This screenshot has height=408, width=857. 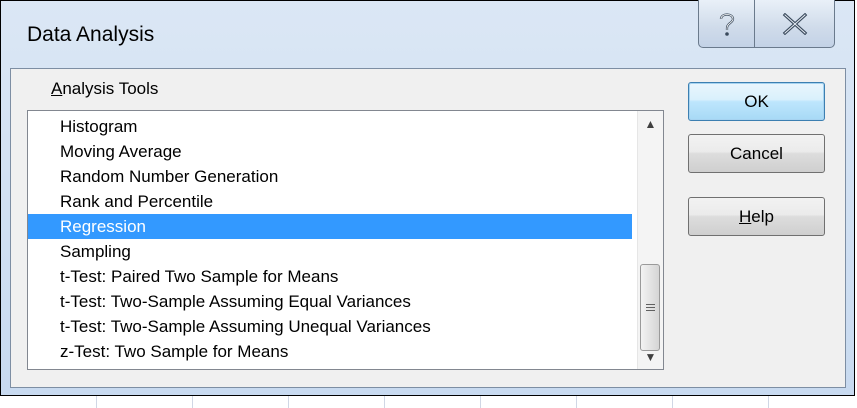 I want to click on spreadsheet-grid-strip, so click(x=428, y=402).